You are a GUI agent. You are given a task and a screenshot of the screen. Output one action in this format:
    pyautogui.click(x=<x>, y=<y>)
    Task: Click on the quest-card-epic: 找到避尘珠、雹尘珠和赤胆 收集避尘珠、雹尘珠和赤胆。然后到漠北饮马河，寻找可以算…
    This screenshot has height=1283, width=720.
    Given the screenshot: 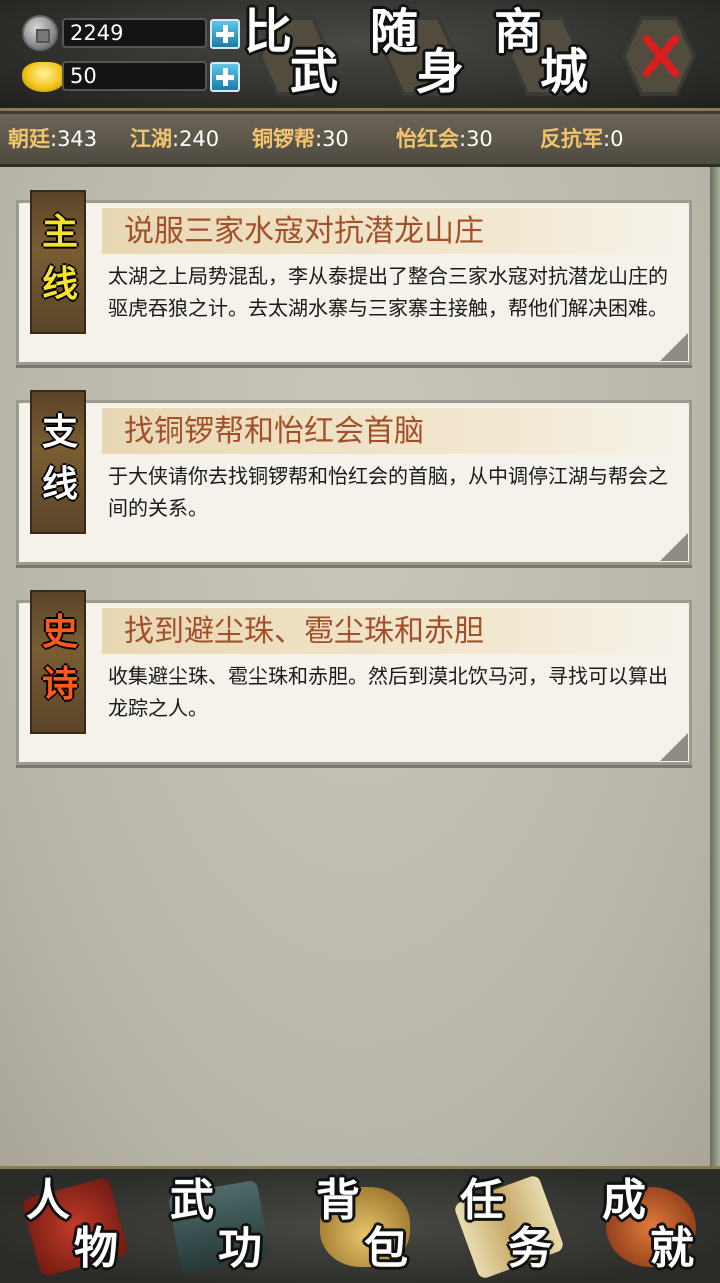 What is the action you would take?
    pyautogui.click(x=354, y=677)
    